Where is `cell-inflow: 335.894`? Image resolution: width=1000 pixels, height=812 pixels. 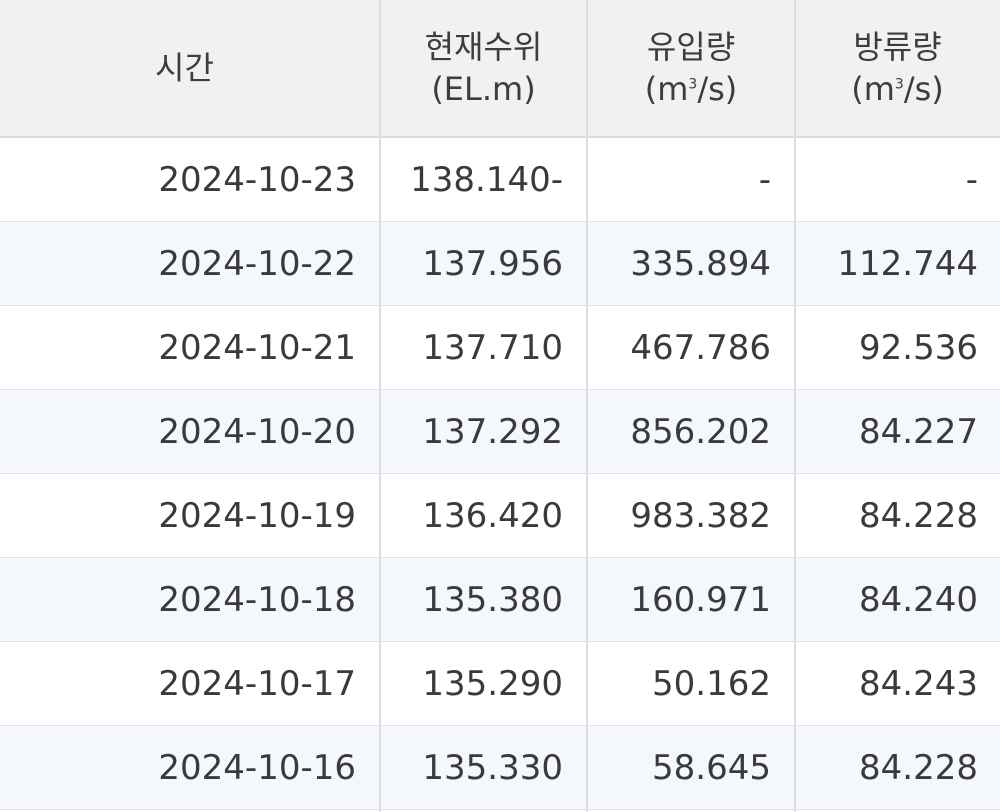
cell-inflow: 335.894 is located at coordinates (700, 263).